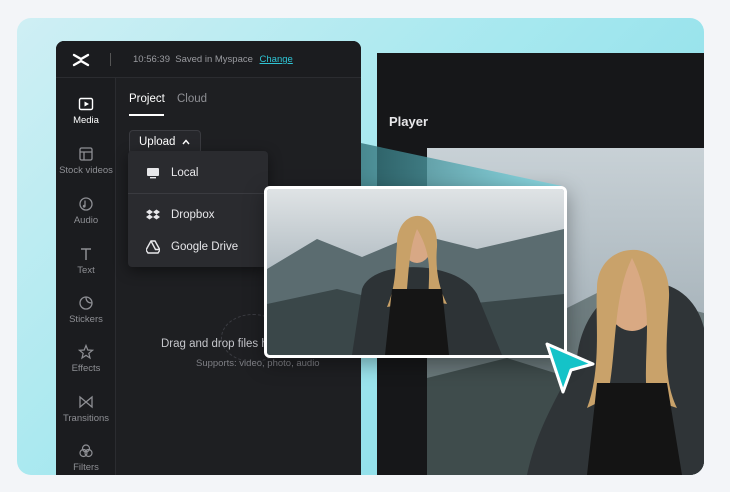 This screenshot has height=492, width=730. I want to click on save-time: 10:56:39, so click(151, 59).